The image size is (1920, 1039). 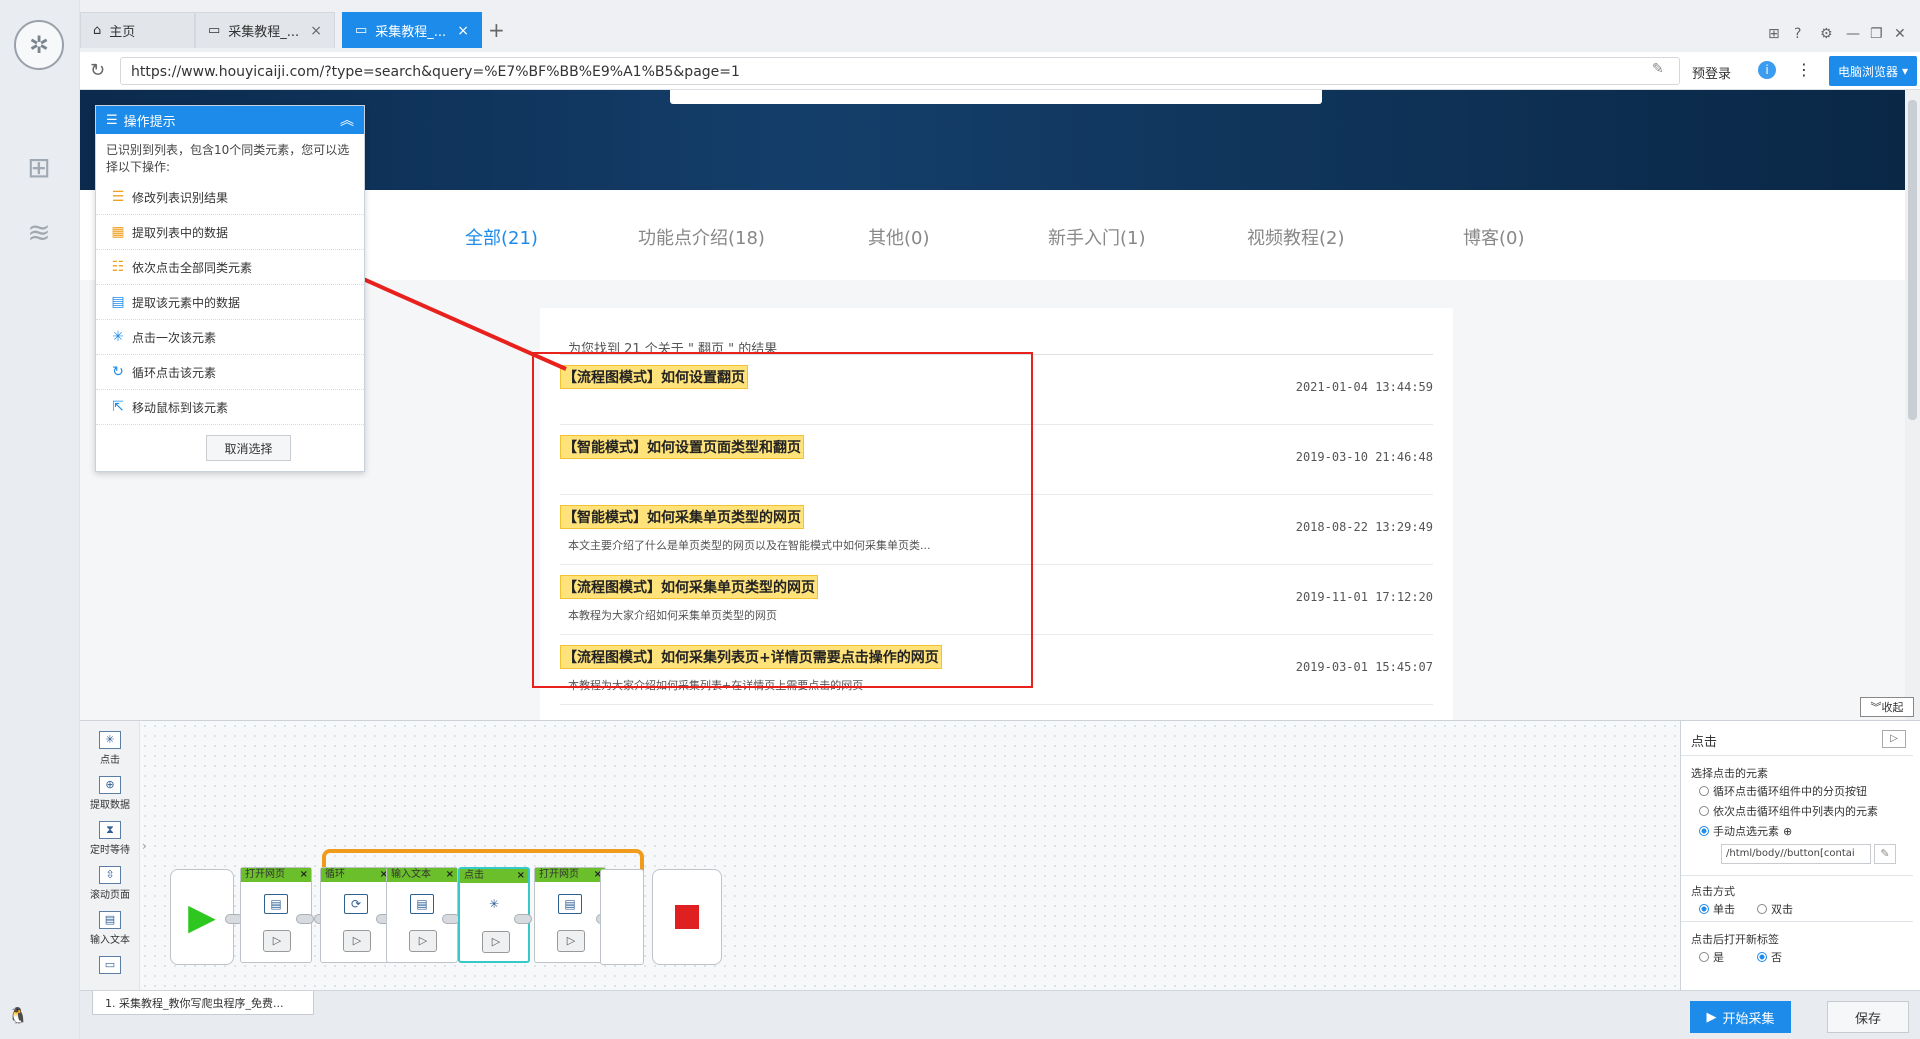 I want to click on radio-loop-list: 依次点击循环组件中列表内的元素, so click(x=1788, y=811).